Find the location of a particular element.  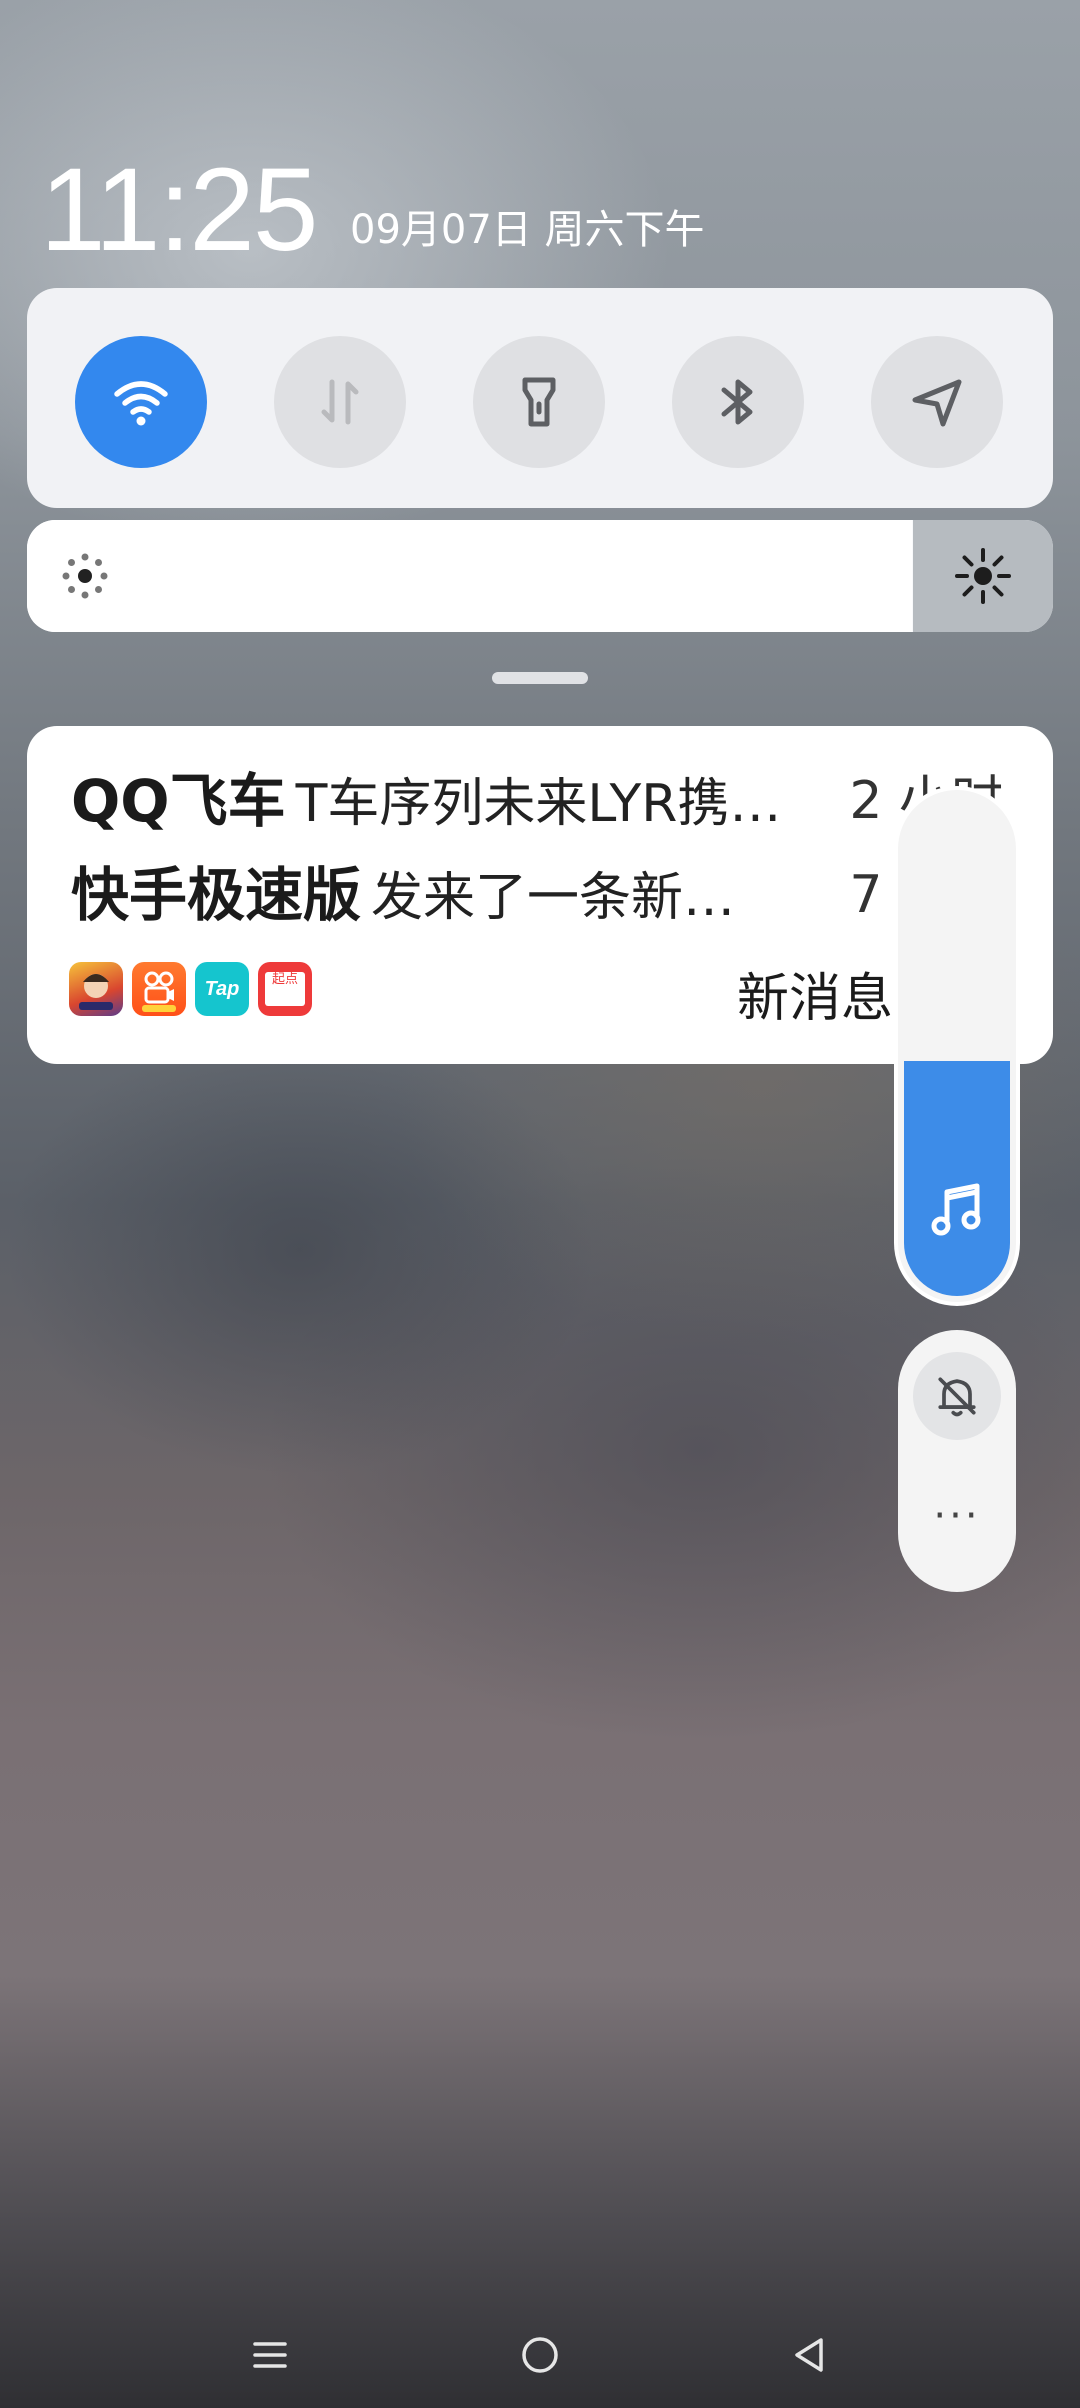

taptap-logo-text: Tap is located at coordinates (222, 988).